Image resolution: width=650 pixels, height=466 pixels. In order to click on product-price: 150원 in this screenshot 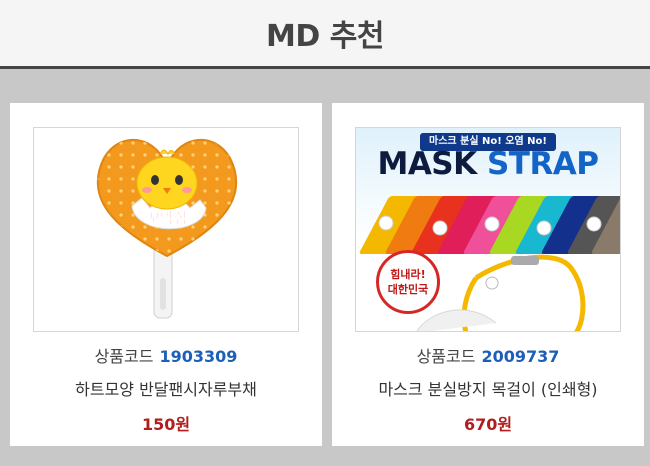, I will do `click(166, 424)`.